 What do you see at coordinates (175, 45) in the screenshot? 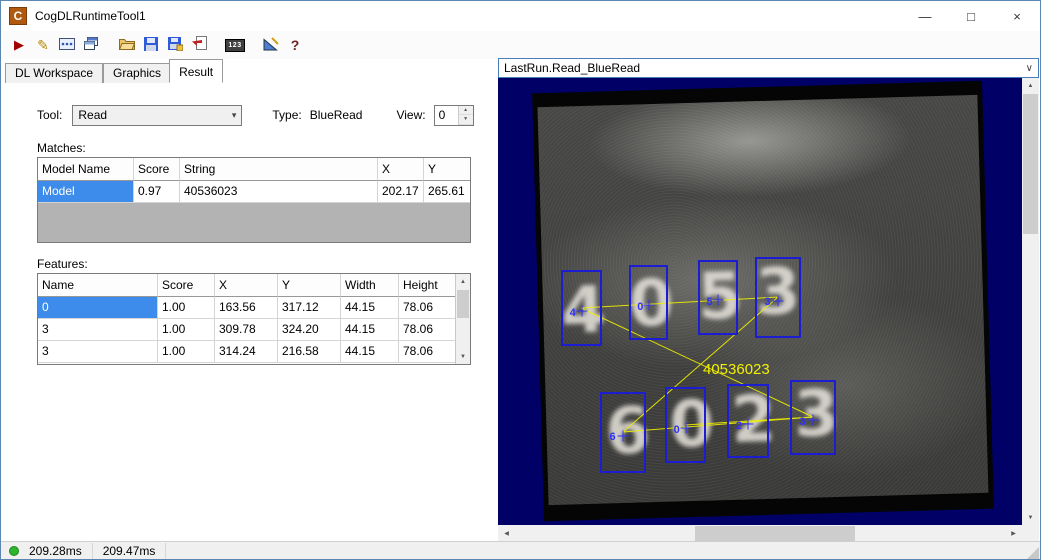
I see `save-as-button` at bounding box center [175, 45].